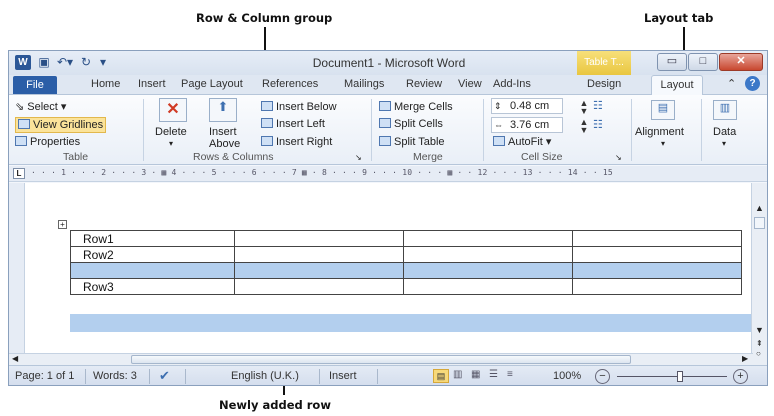 Image resolution: width=774 pixels, height=416 pixels. What do you see at coordinates (475, 374) in the screenshot?
I see `web-layout-icon: ▦` at bounding box center [475, 374].